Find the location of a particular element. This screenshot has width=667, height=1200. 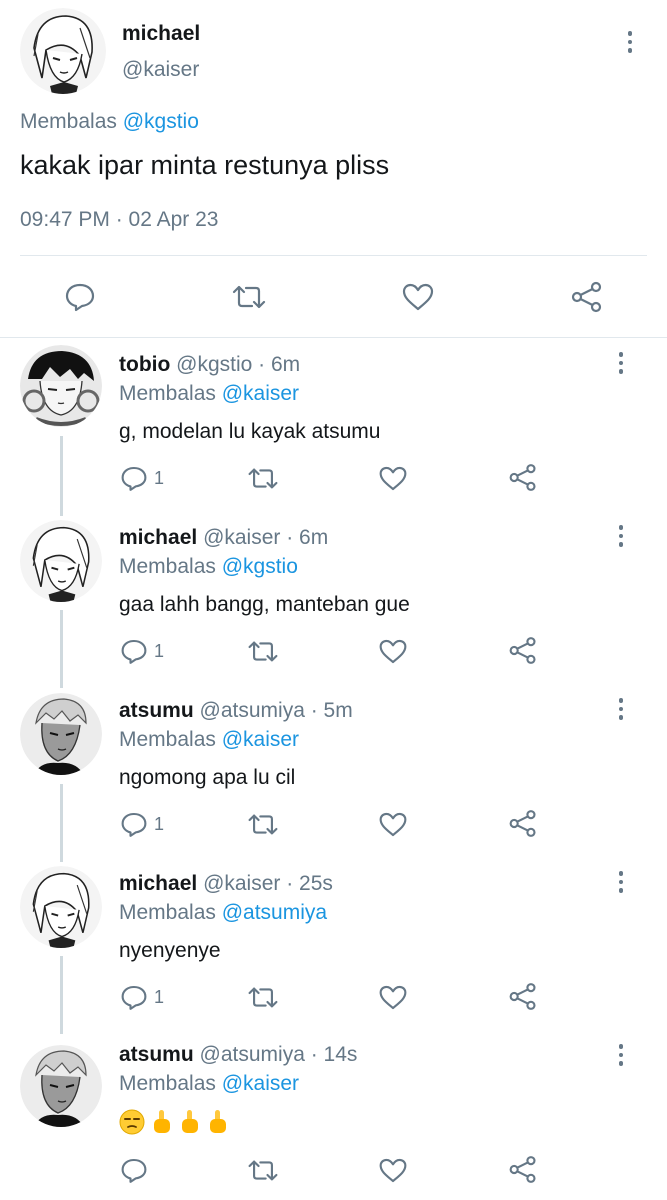

reply-header: atsumu @atsumiya · 5m is located at coordinates (236, 711).